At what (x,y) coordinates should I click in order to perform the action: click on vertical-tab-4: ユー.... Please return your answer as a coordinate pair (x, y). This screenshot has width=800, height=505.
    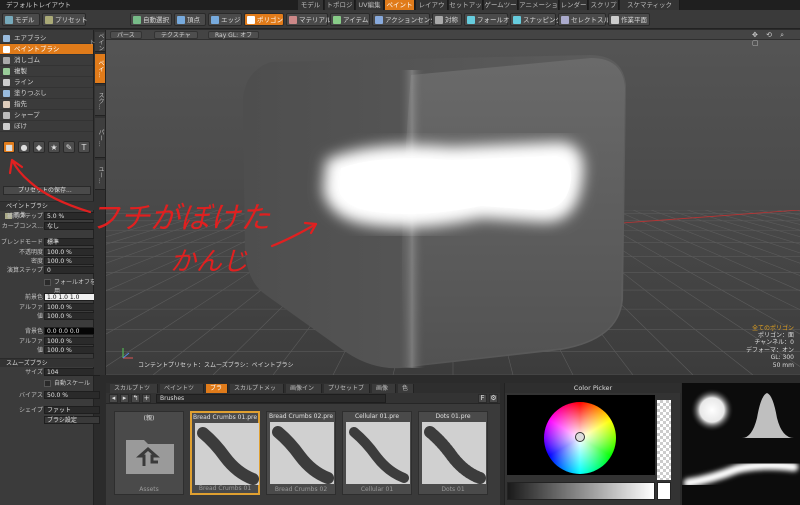
    Looking at the image, I should click on (100, 175).